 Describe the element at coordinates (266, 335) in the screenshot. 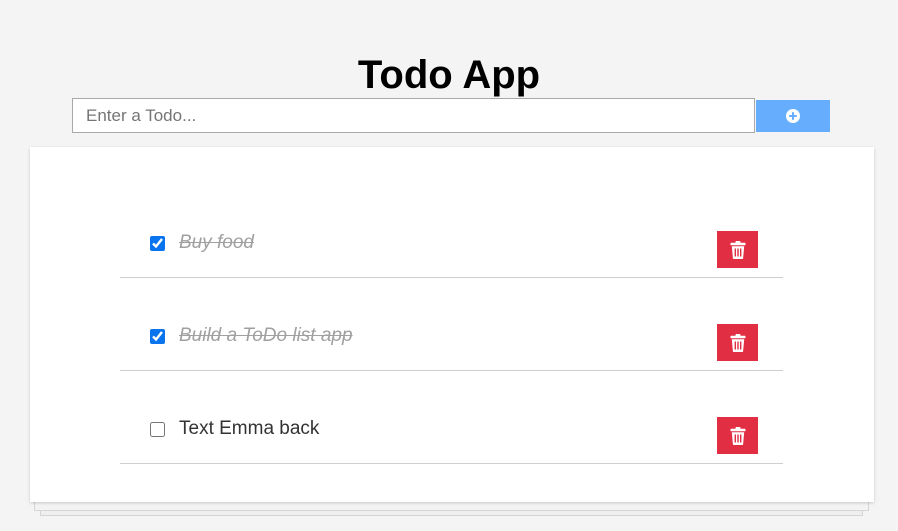

I see `todo-text: Build a ToDo list app` at that location.